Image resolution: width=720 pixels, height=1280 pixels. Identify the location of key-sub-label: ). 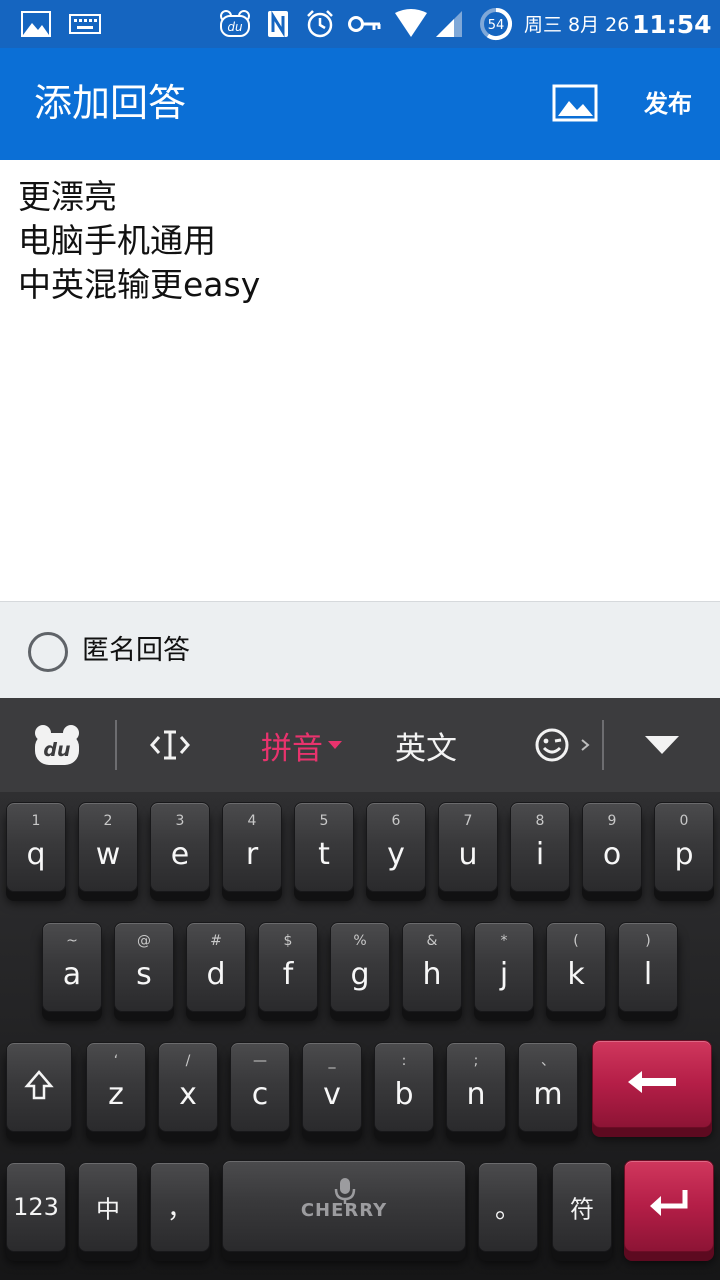
(648, 941).